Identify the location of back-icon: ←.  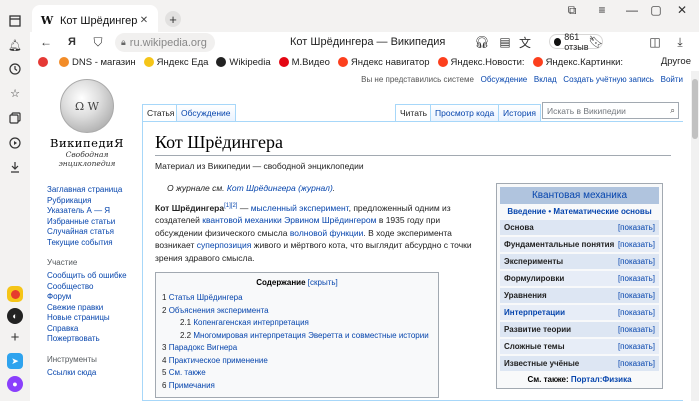
(46, 42).